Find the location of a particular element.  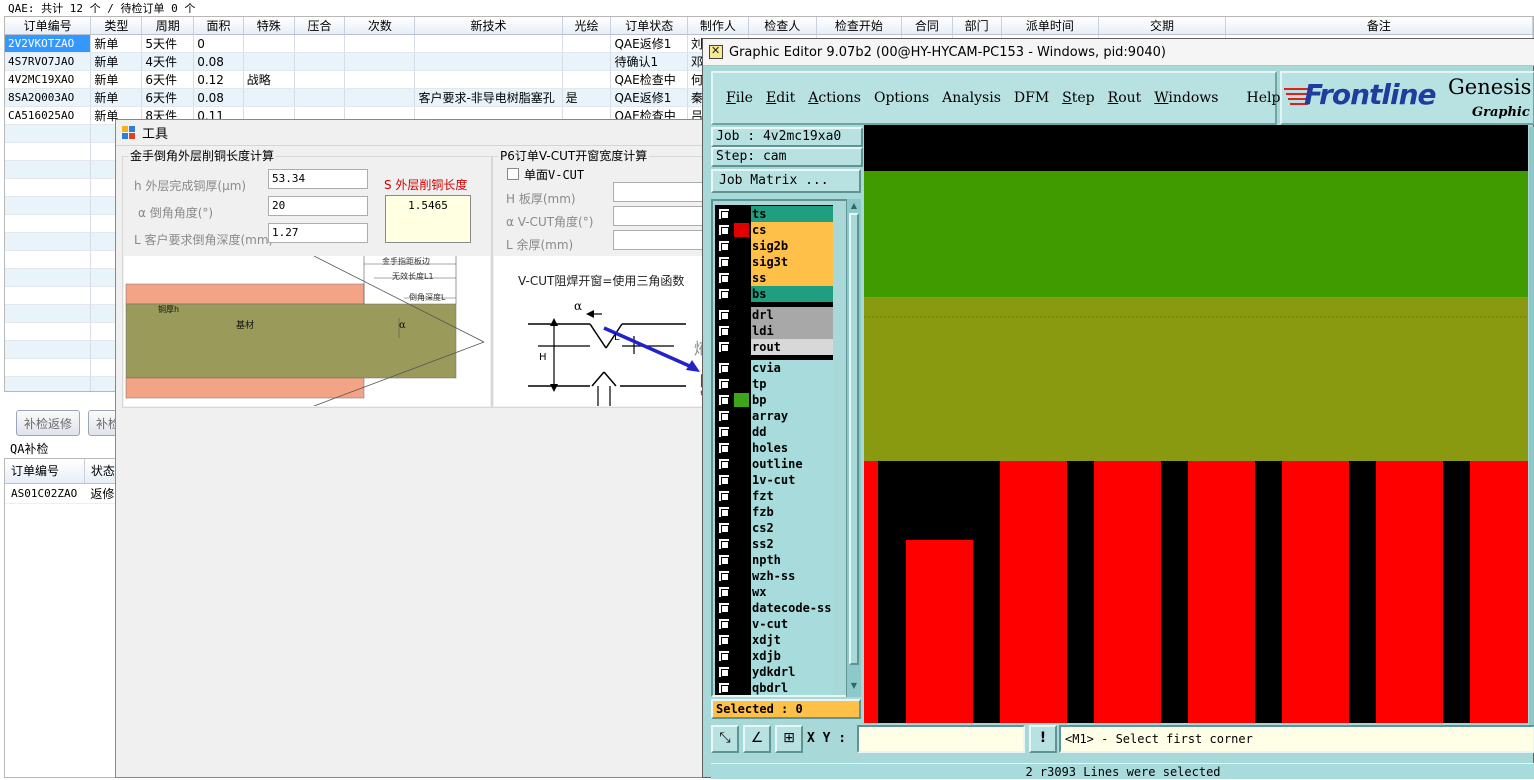

table-cell: CA516025AO is located at coordinates (48, 115).